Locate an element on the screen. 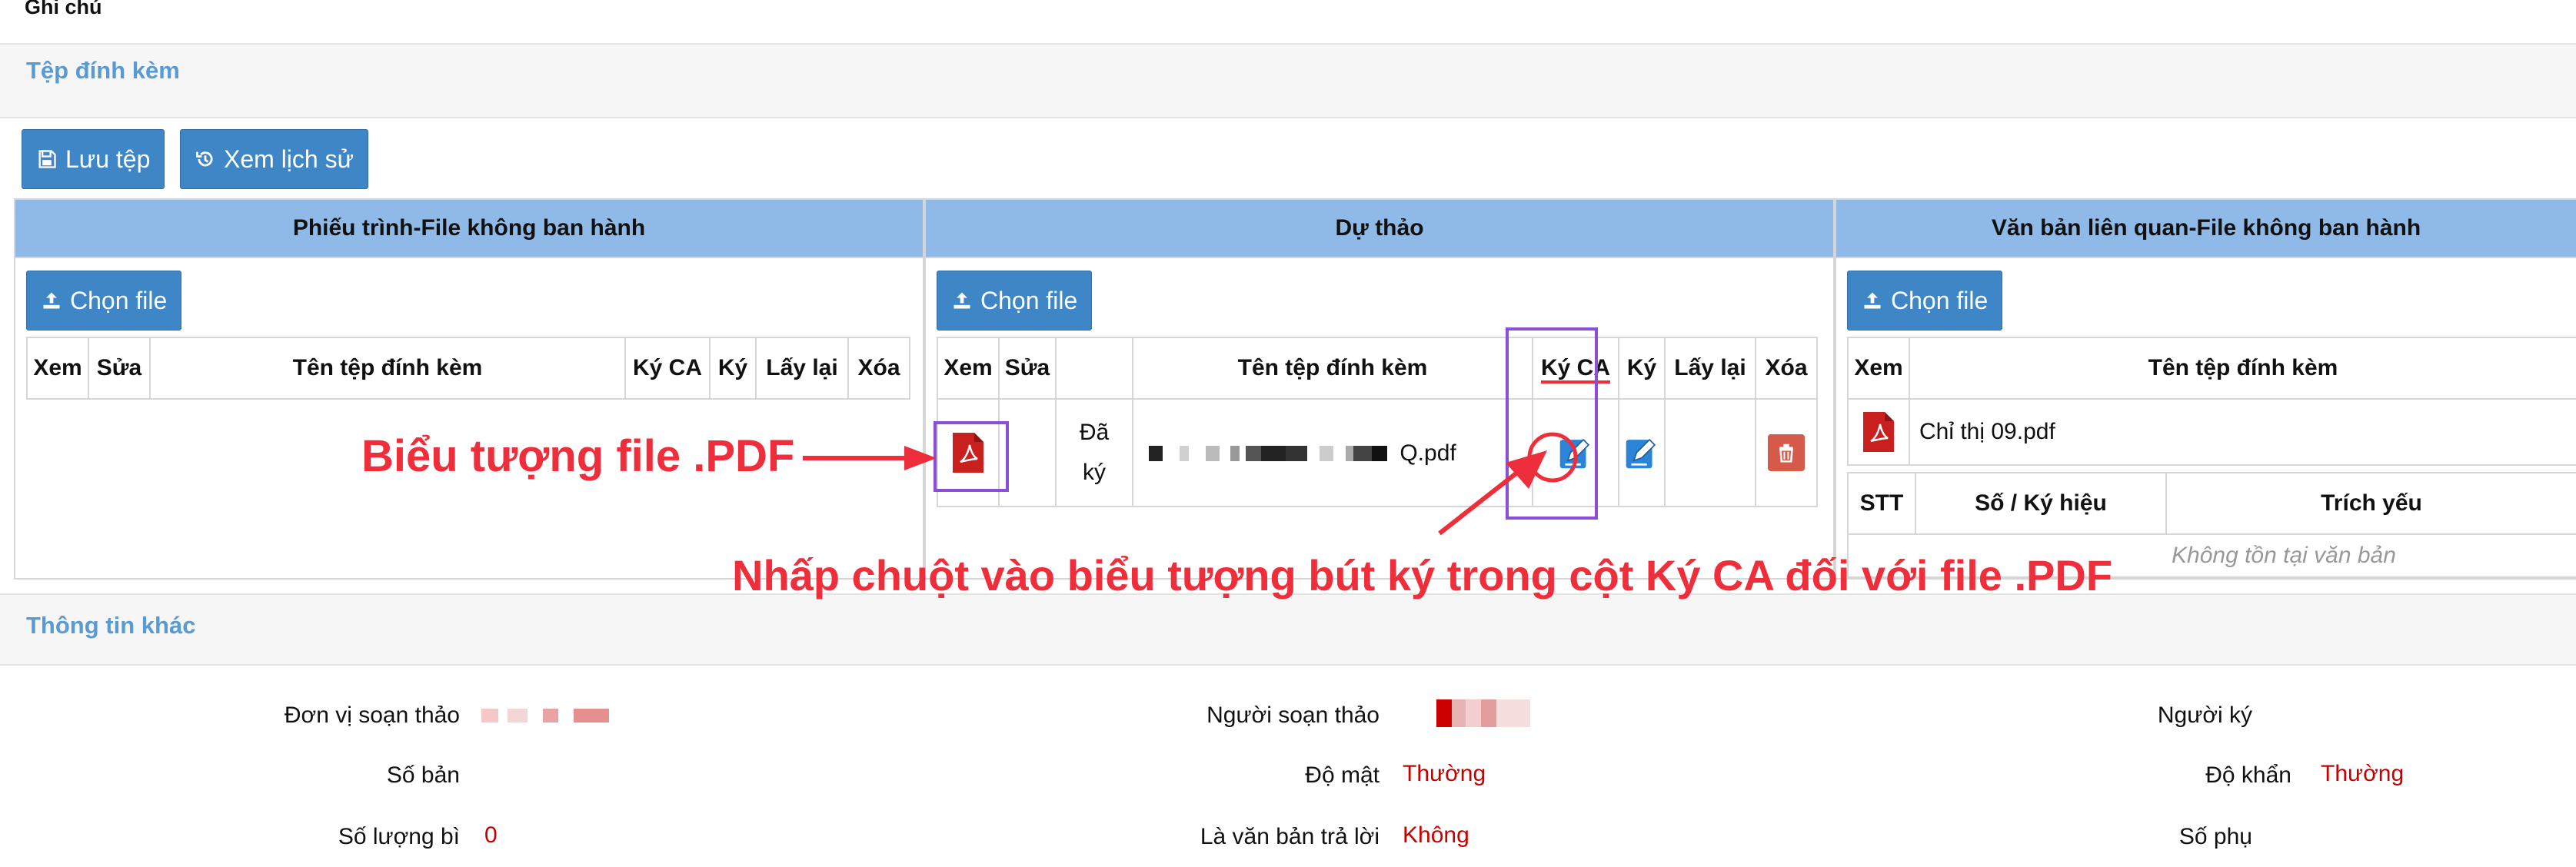 The height and width of the screenshot is (867, 2576). pdf-icon-annotation: Biểu tượng file .PDF is located at coordinates (578, 456).